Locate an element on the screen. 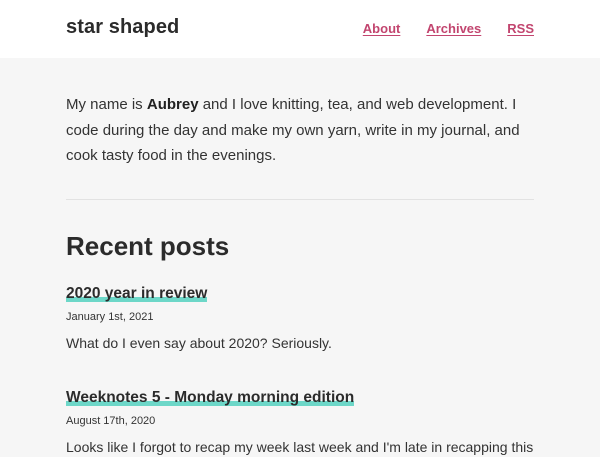  intro-text-pre: My name is is located at coordinates (106, 104).